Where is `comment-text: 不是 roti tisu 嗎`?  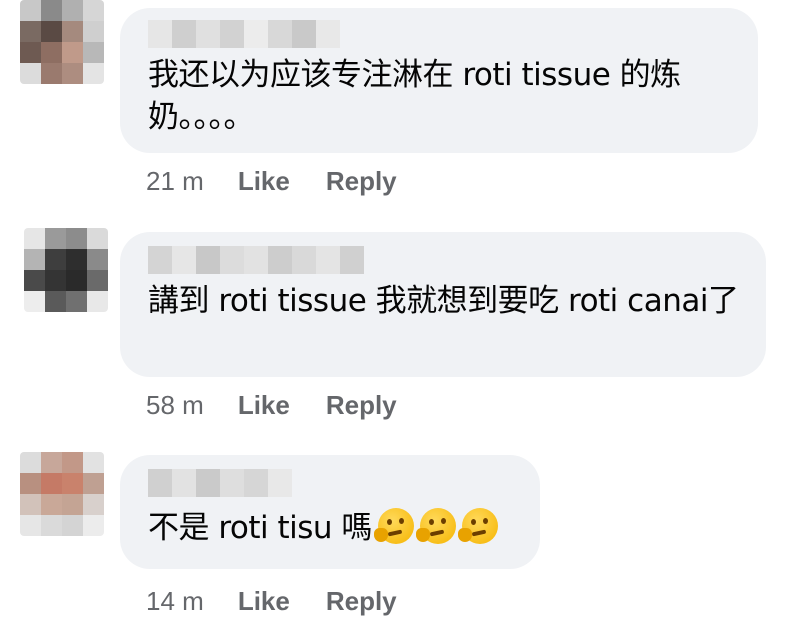 comment-text: 不是 roti tisu 嗎 is located at coordinates (332, 528).